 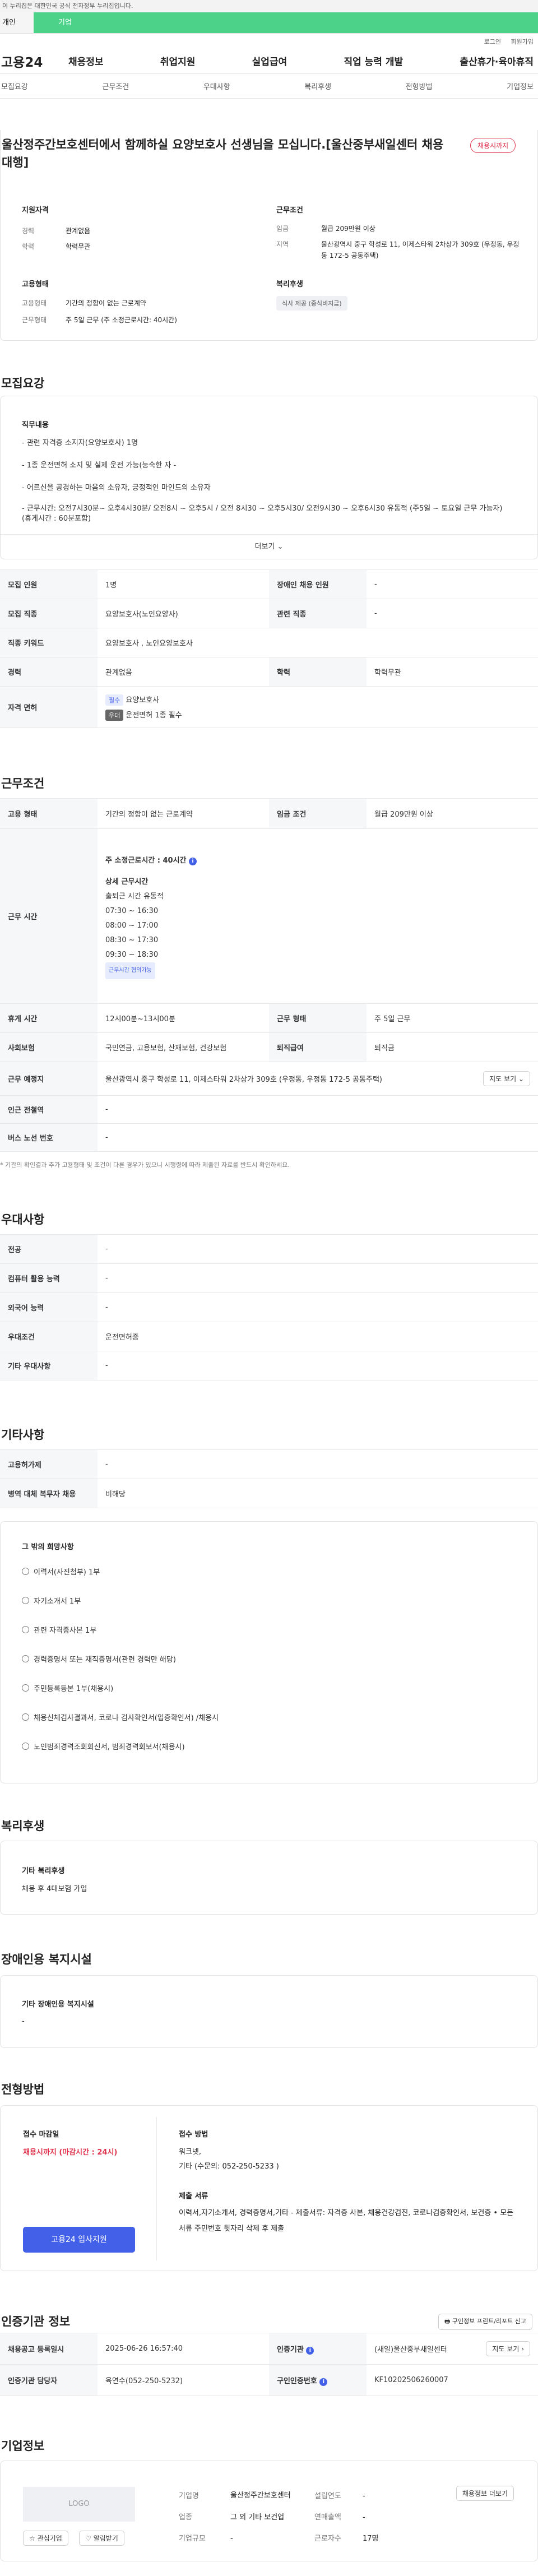 What do you see at coordinates (114, 715) in the screenshot?
I see `license-tag: 우대` at bounding box center [114, 715].